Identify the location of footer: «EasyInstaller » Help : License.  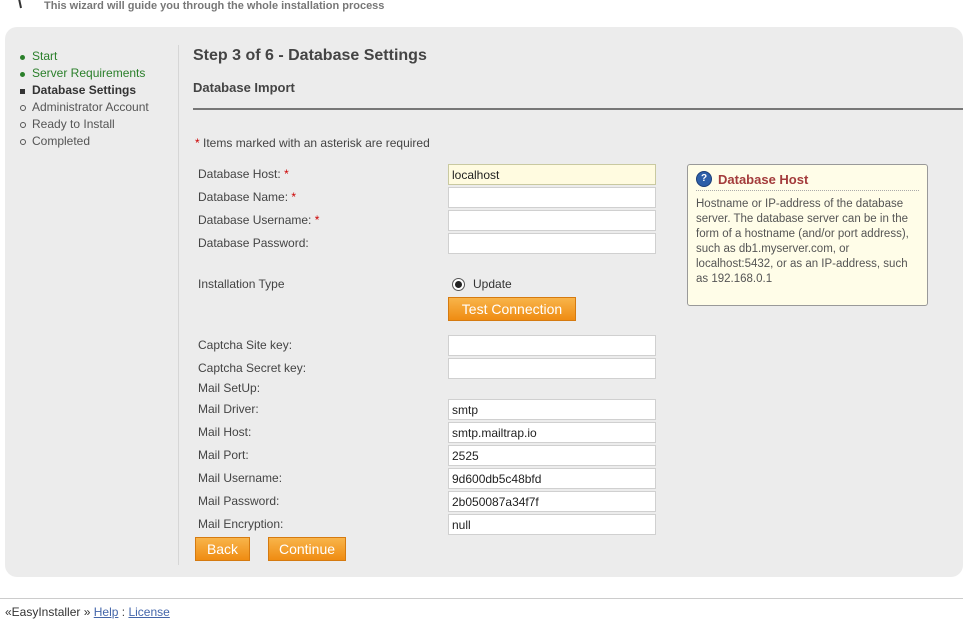
(87, 612).